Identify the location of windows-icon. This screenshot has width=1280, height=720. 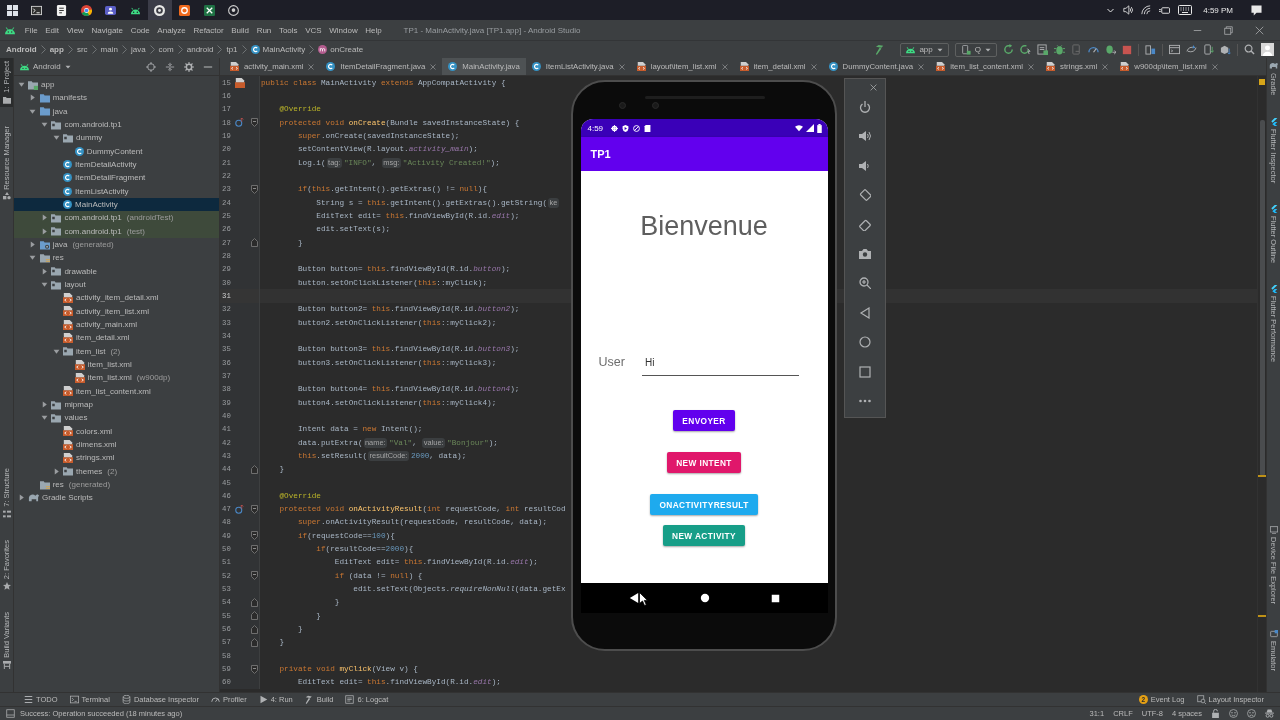
(12, 10).